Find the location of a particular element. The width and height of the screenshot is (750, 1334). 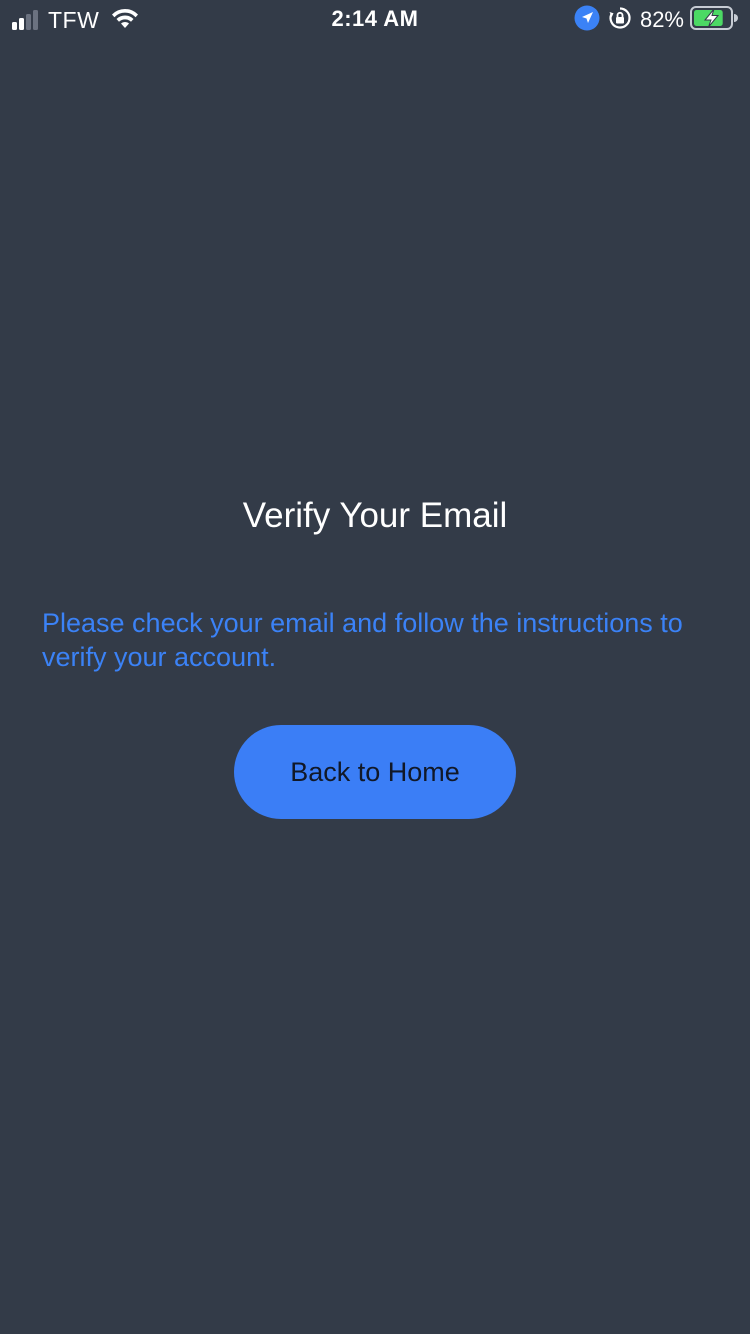

back-to-home-button: Back to Home is located at coordinates (375, 772).